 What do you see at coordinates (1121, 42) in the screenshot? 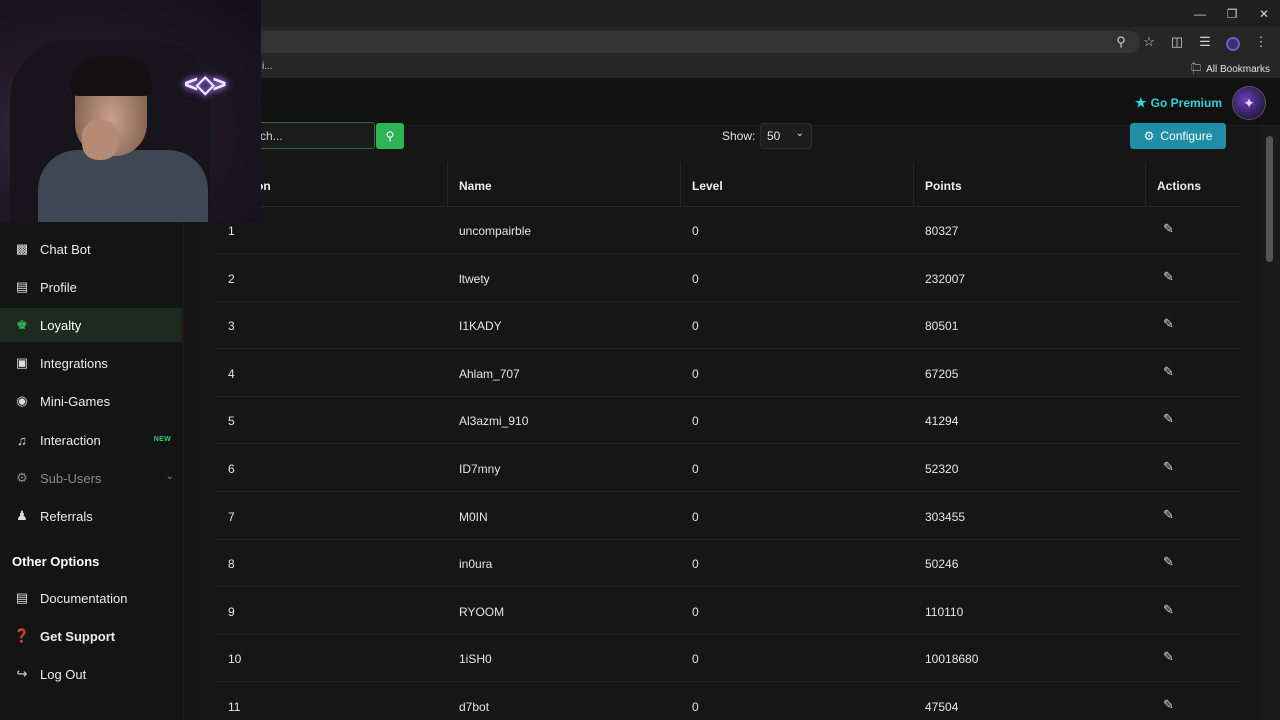
I see `zoom-icon: ⚲` at bounding box center [1121, 42].